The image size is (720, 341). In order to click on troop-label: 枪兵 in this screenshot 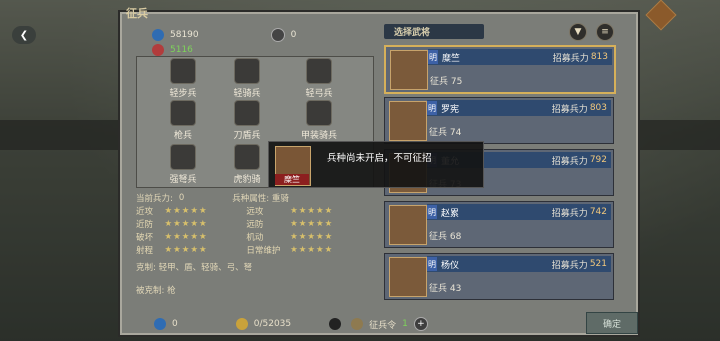, I will do `click(182, 136)`.